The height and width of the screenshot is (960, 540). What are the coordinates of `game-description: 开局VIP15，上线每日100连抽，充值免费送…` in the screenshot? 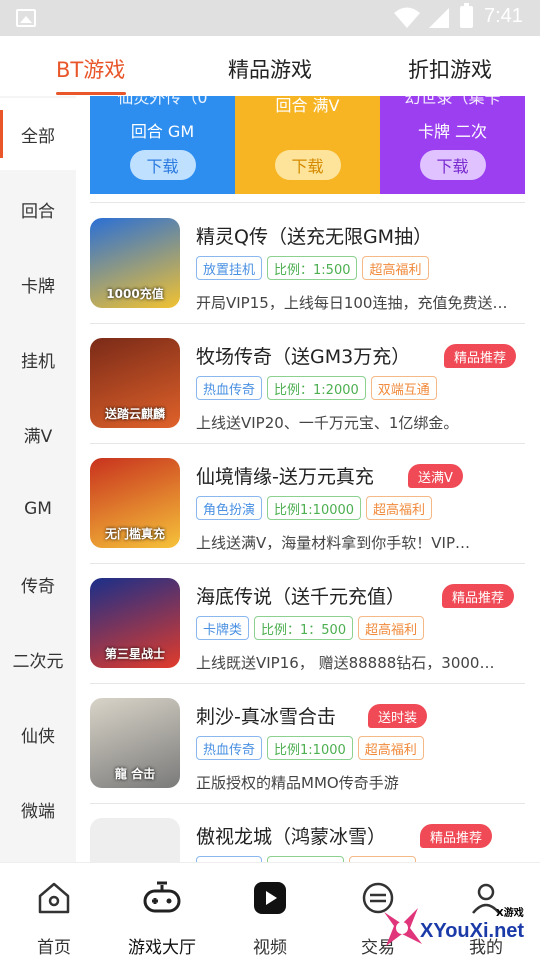 It's located at (352, 303).